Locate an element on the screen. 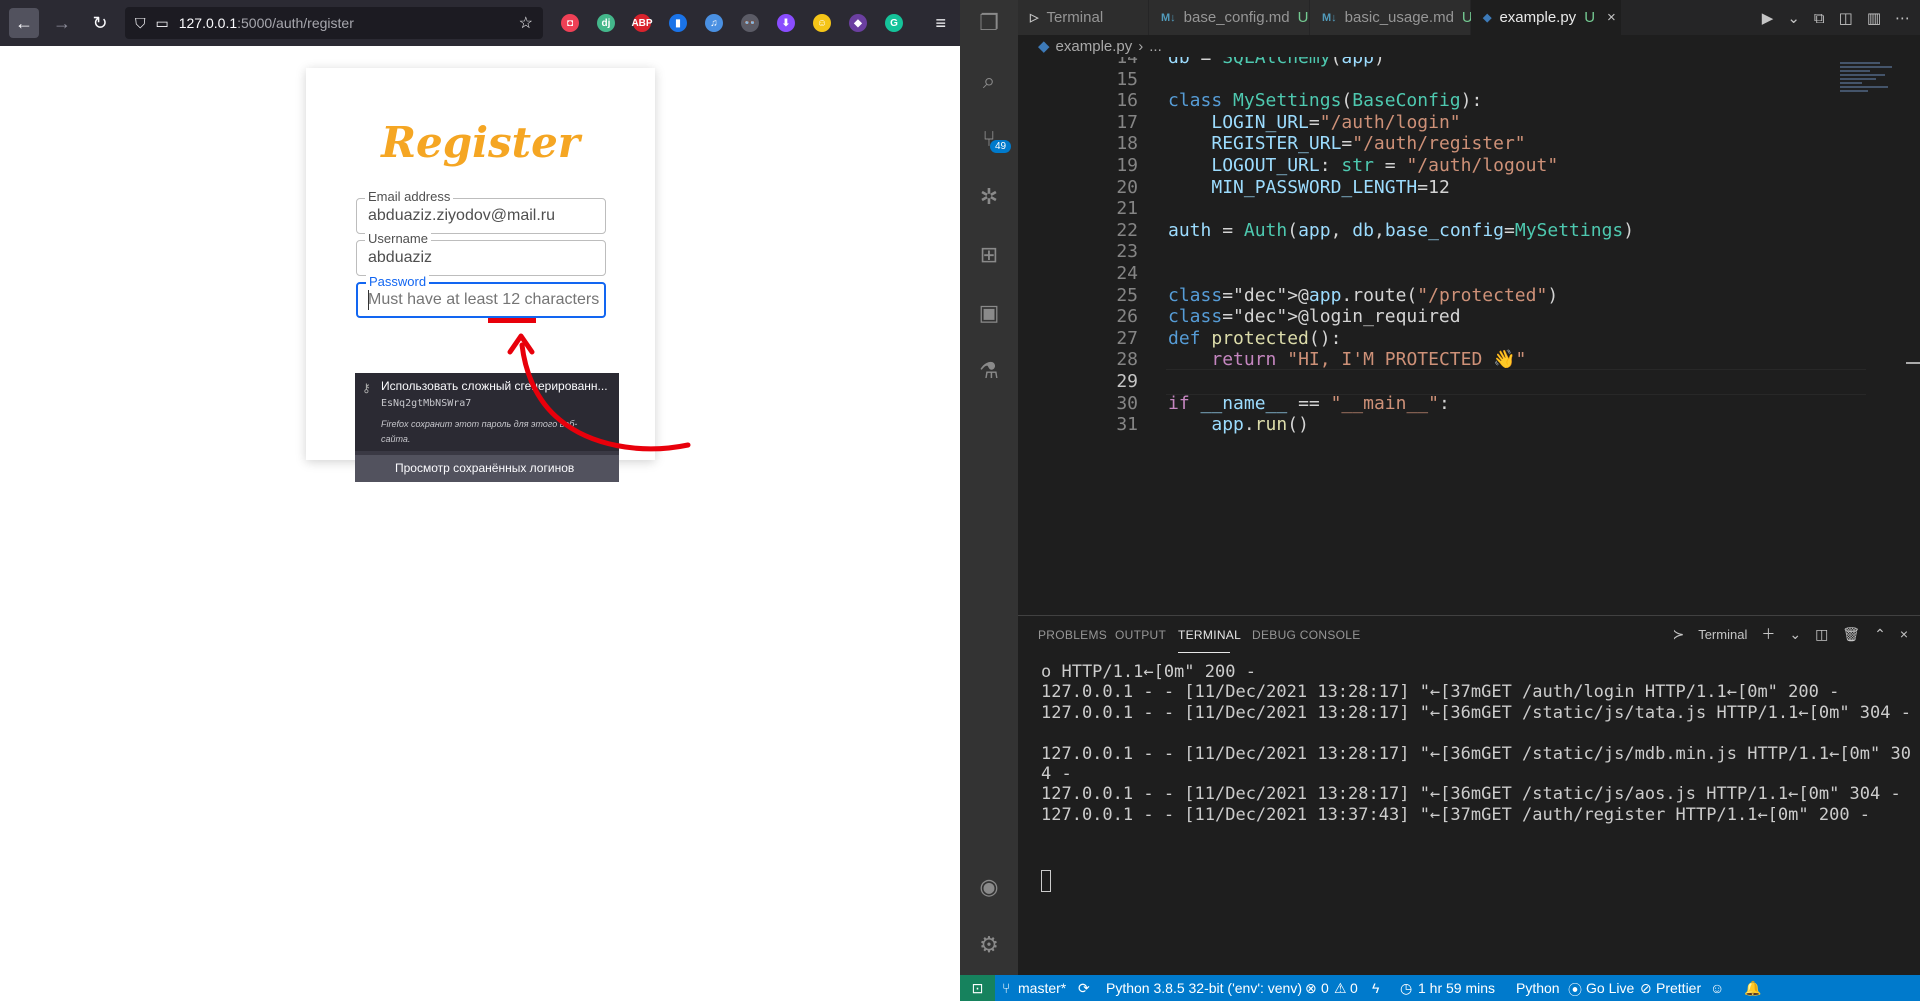 The width and height of the screenshot is (1920, 1001). python-interpreter: Python 3.8.5 32-bit ('env': venv) is located at coordinates (1204, 988).